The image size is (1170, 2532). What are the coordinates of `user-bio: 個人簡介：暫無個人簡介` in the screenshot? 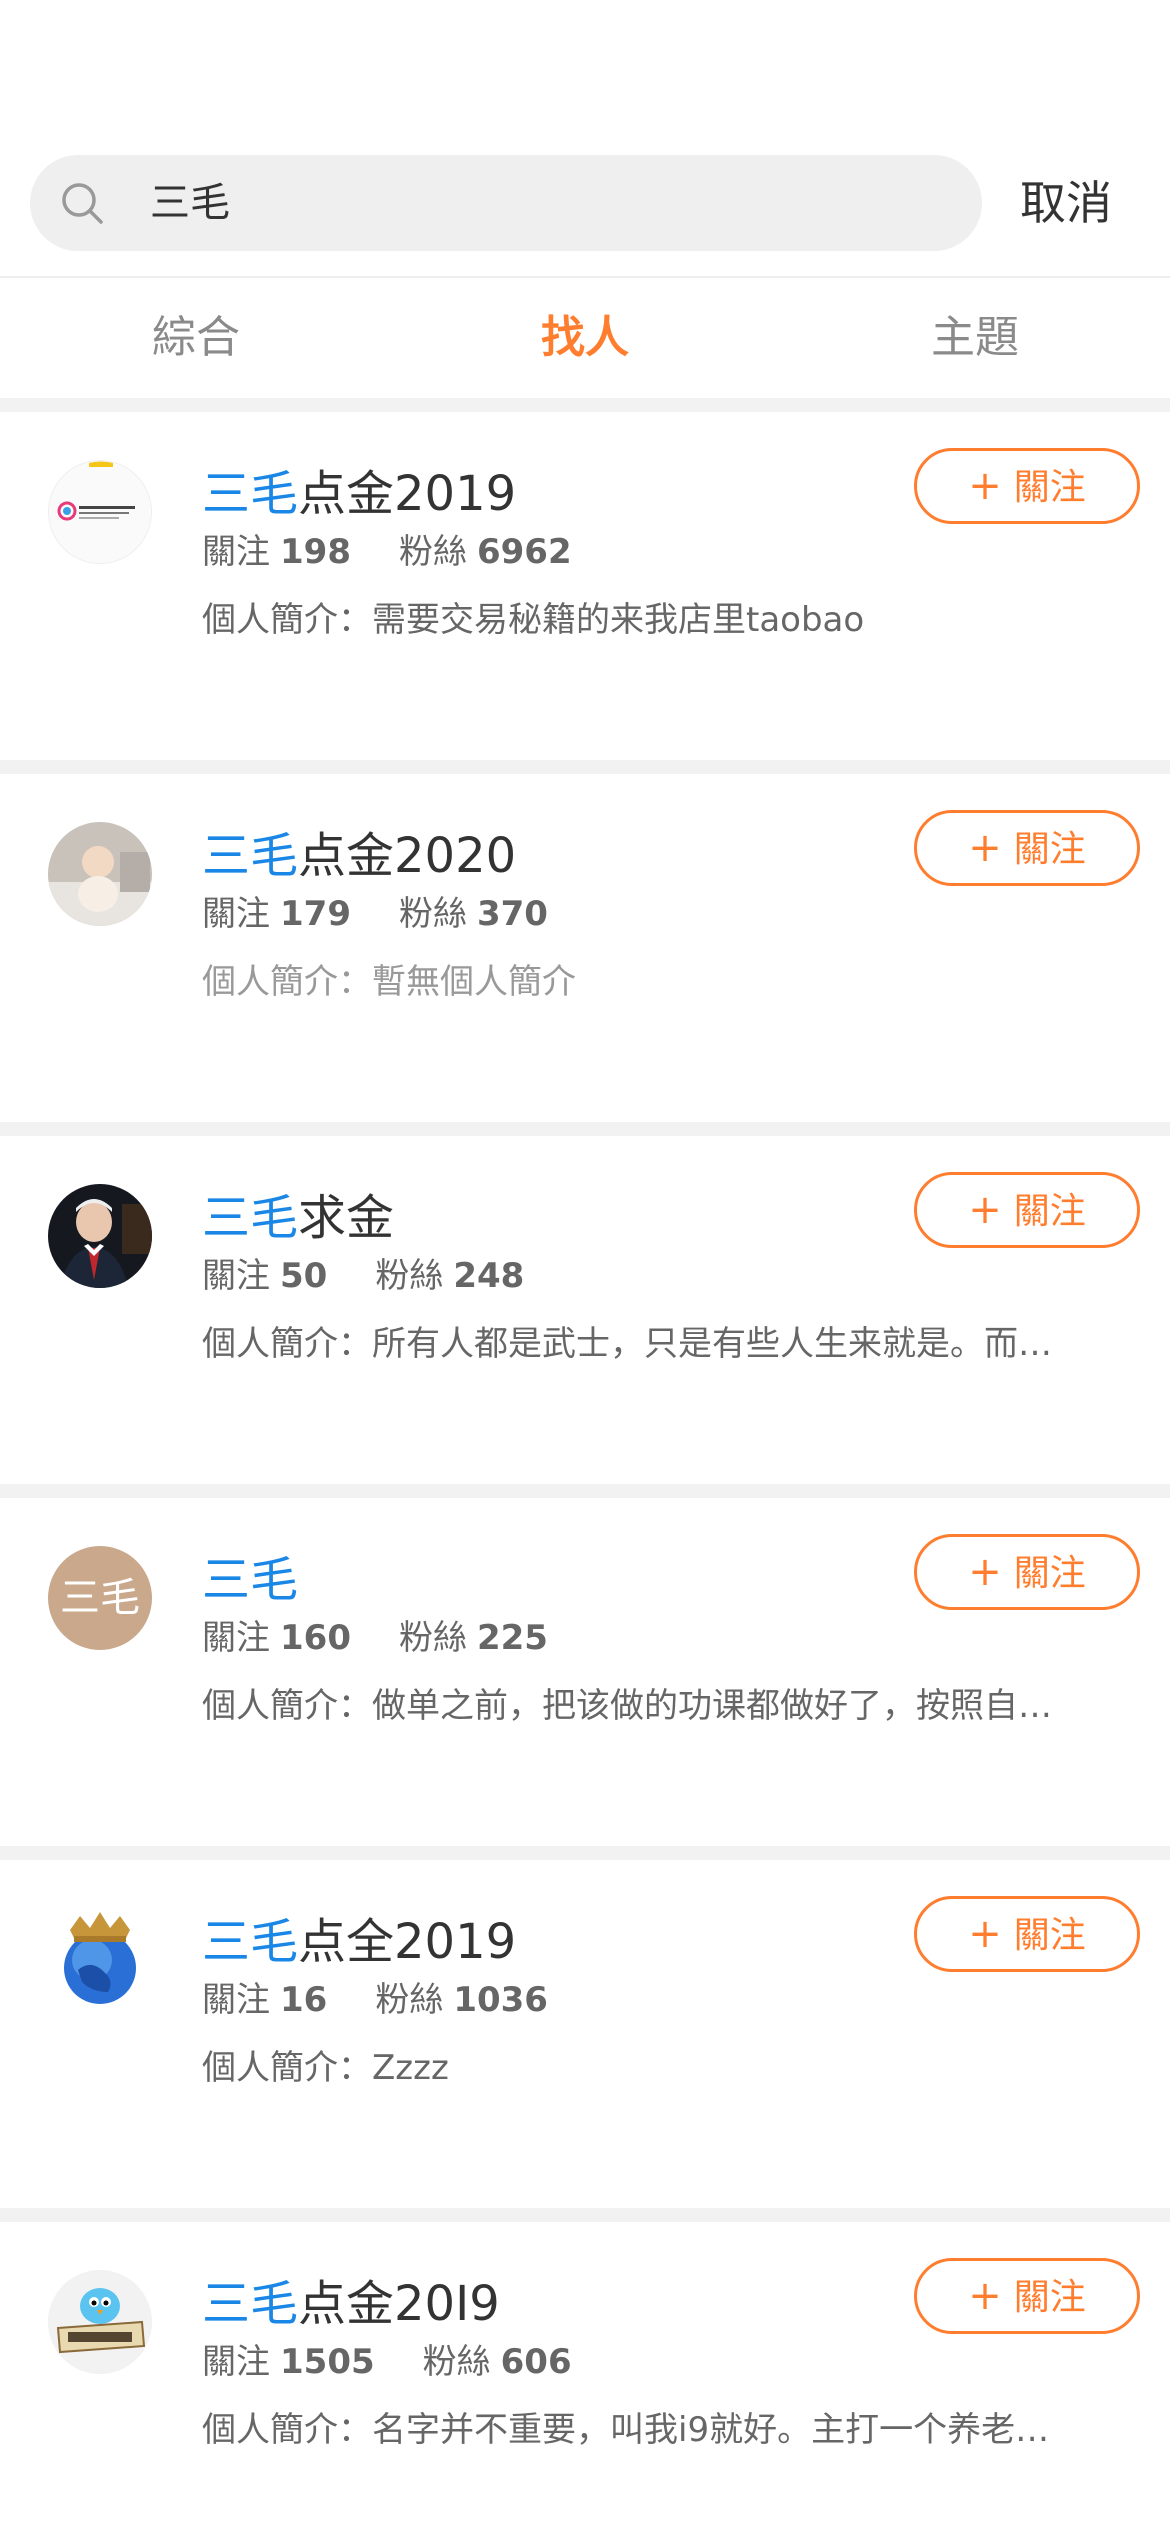 It's located at (389, 982).